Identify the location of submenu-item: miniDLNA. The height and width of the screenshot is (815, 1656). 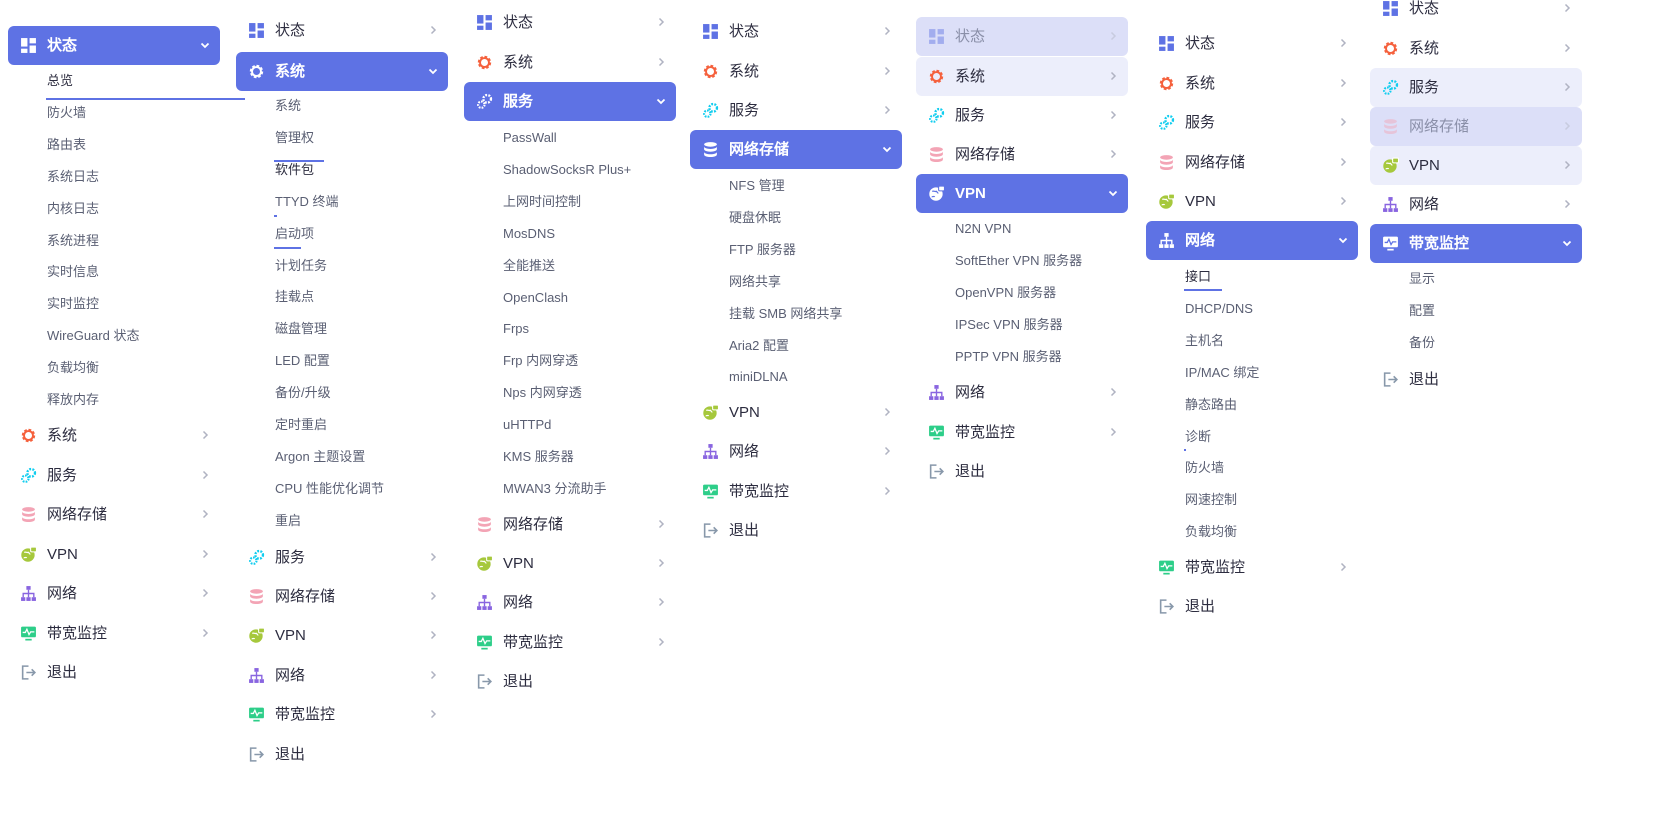
(758, 377).